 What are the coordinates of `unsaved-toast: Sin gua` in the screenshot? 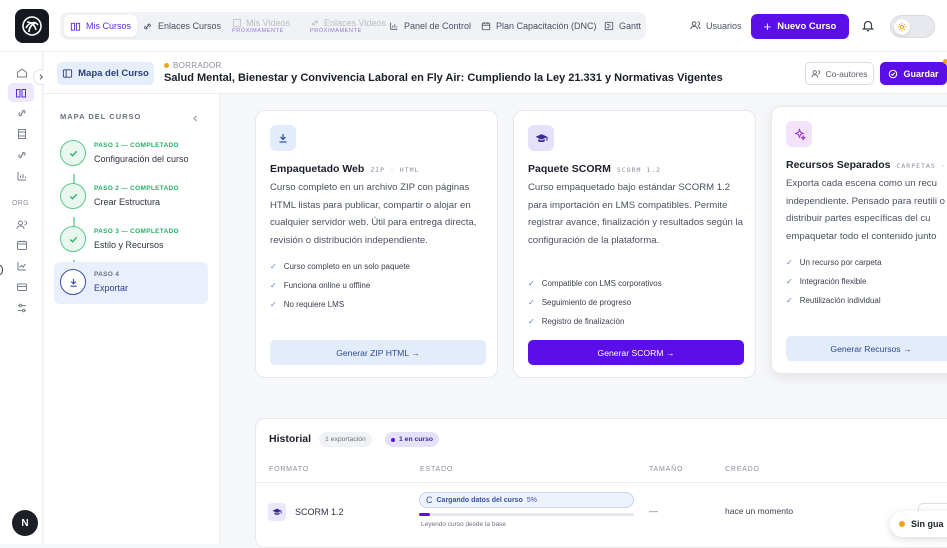 It's located at (918, 524).